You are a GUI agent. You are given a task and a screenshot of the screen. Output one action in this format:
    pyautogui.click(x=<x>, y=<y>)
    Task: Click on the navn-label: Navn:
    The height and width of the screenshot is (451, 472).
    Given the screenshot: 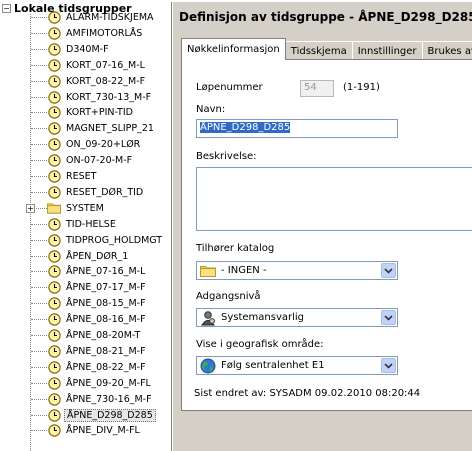 What is the action you would take?
    pyautogui.click(x=211, y=109)
    